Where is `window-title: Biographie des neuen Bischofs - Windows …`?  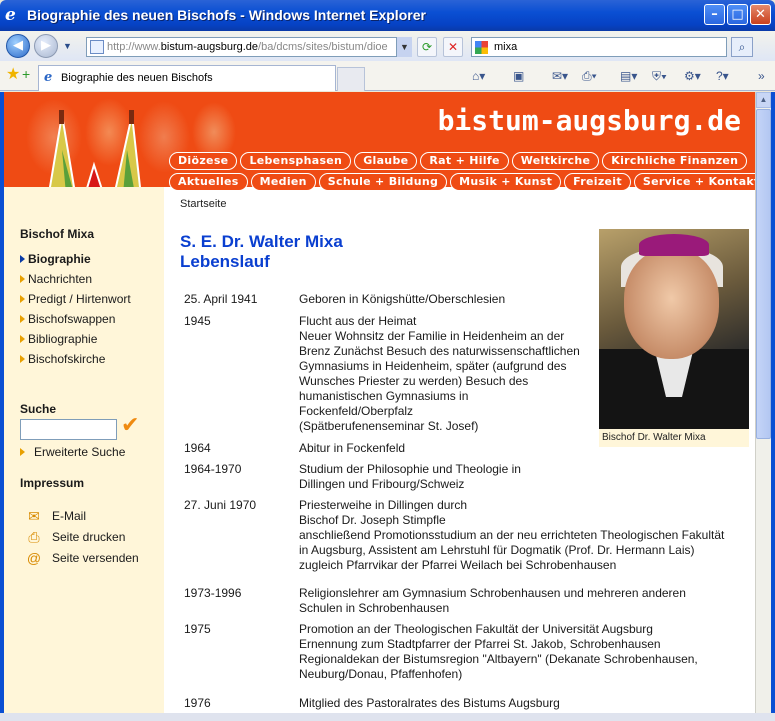 window-title: Biographie des neuen Bischofs - Windows … is located at coordinates (226, 15).